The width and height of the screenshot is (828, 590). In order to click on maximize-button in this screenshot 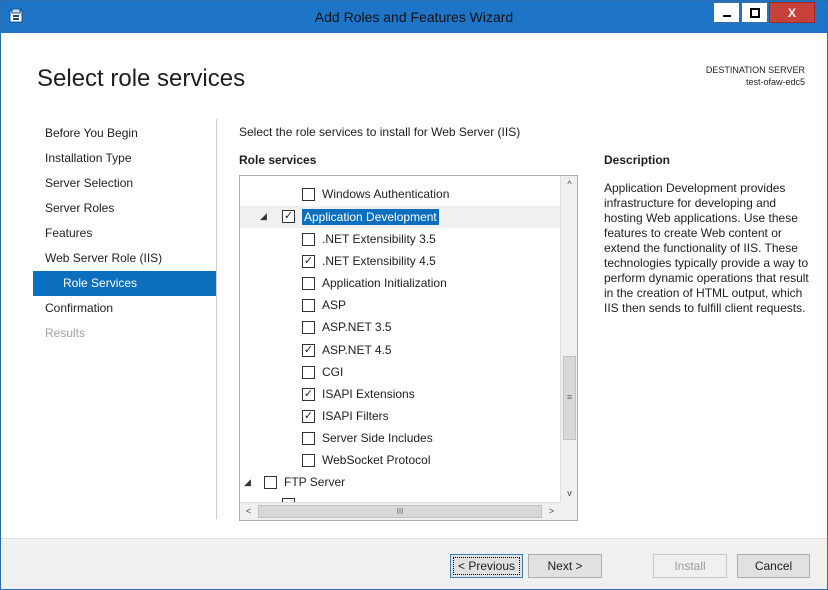, I will do `click(754, 12)`.